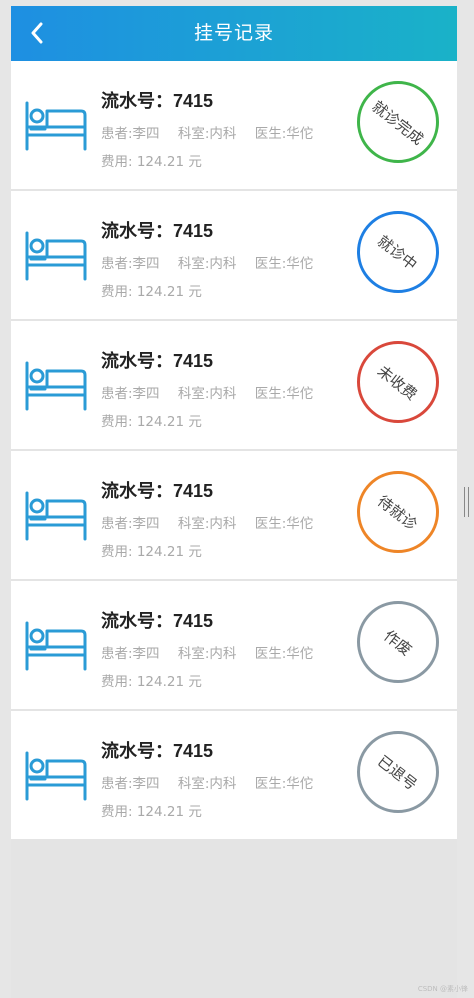  I want to click on status-label: 已退号, so click(397, 772).